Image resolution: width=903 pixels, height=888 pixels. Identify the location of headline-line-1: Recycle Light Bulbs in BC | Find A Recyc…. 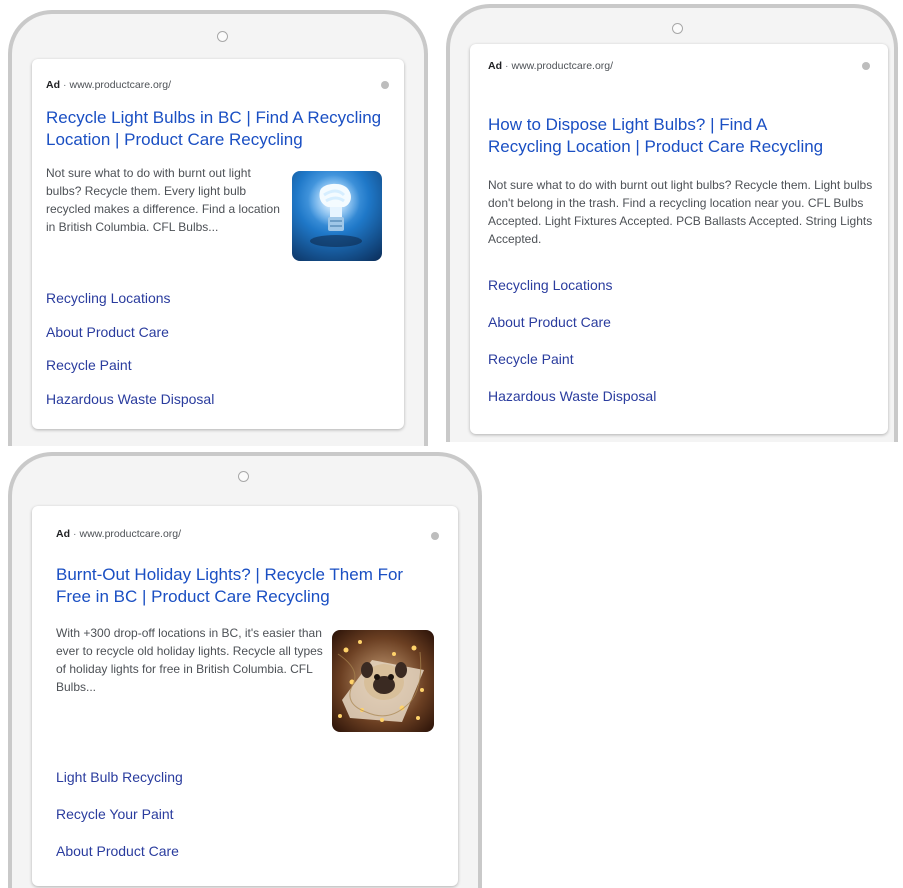
(221, 118).